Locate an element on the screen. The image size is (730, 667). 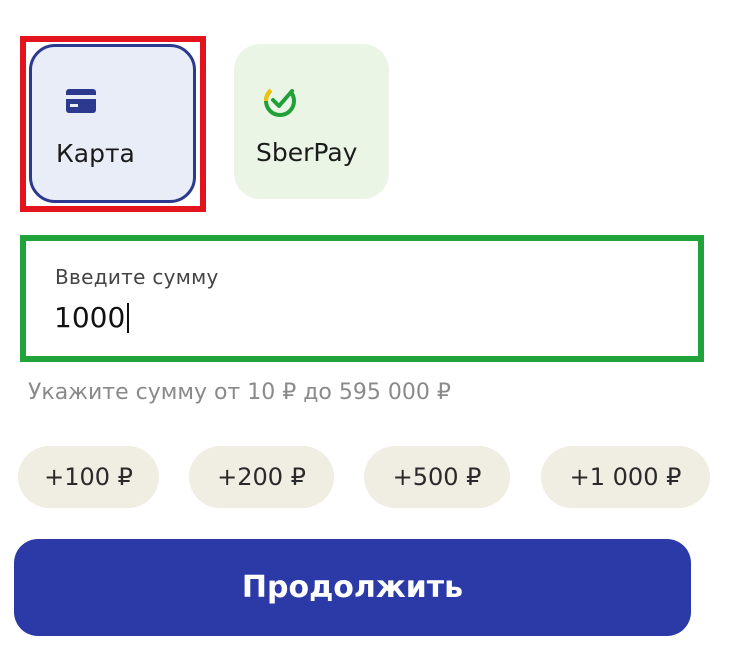
quick-add-1000-button: +1 000 ₽ is located at coordinates (625, 477).